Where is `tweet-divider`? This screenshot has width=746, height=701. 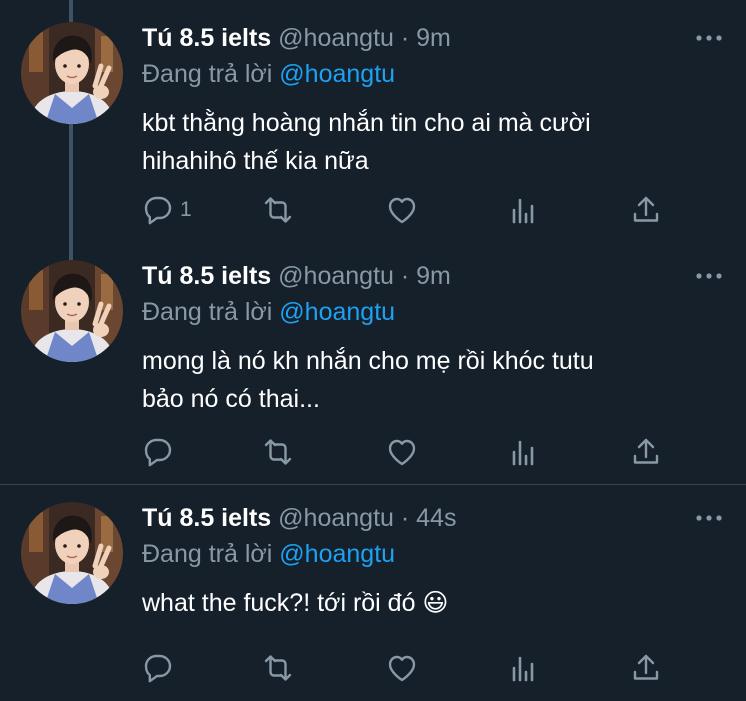
tweet-divider is located at coordinates (373, 484).